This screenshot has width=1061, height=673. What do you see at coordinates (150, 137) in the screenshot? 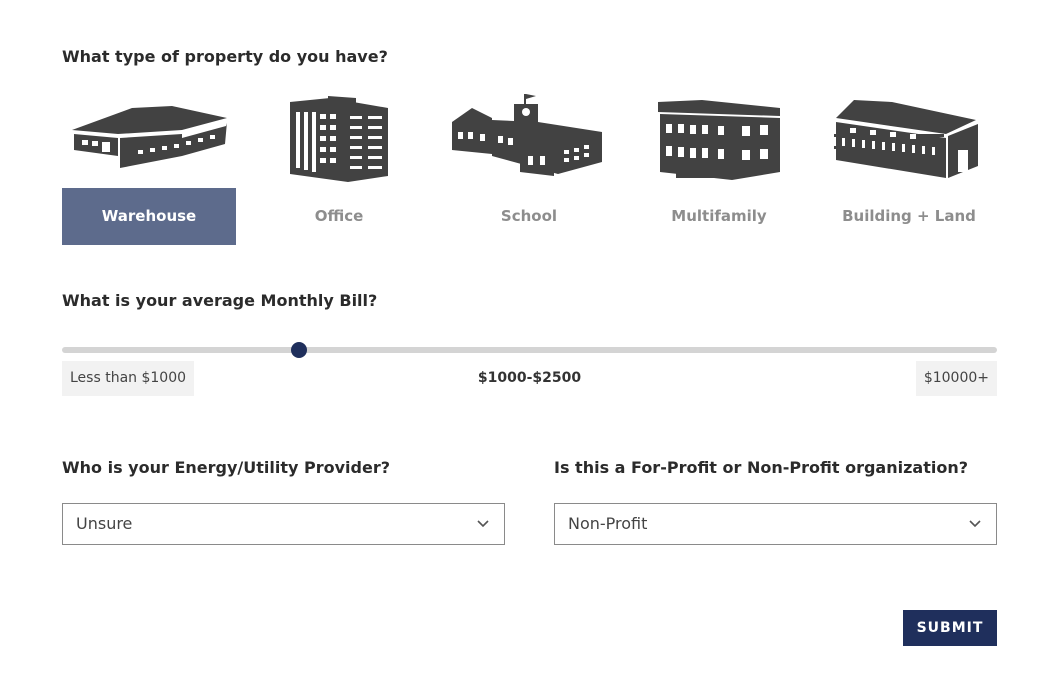
I see `warehouse-icon` at bounding box center [150, 137].